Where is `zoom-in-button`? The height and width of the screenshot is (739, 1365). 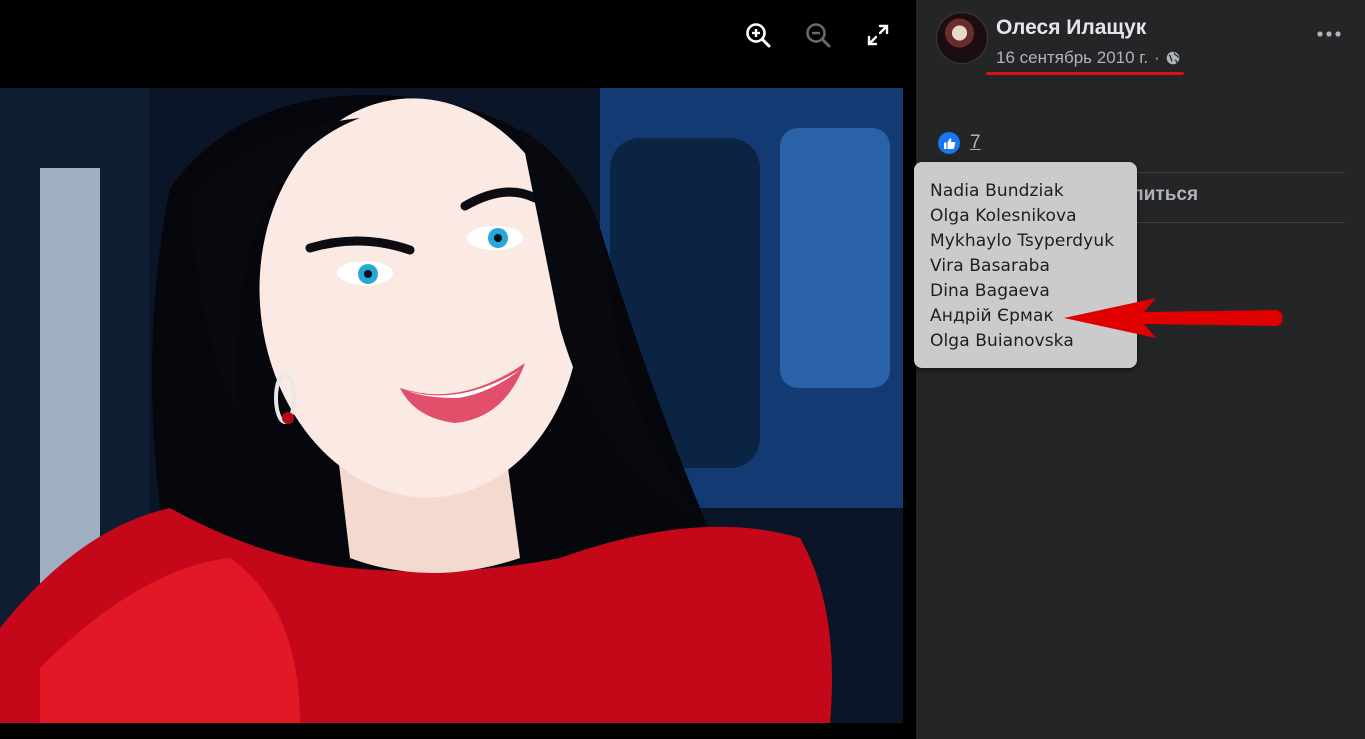
zoom-in-button is located at coordinates (758, 35).